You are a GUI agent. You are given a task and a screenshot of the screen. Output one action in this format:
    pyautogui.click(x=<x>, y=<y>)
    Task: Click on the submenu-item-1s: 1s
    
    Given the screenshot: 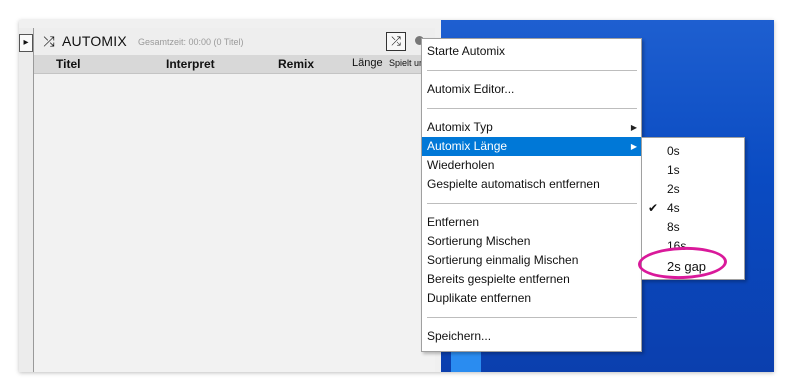 What is the action you would take?
    pyautogui.click(x=693, y=170)
    